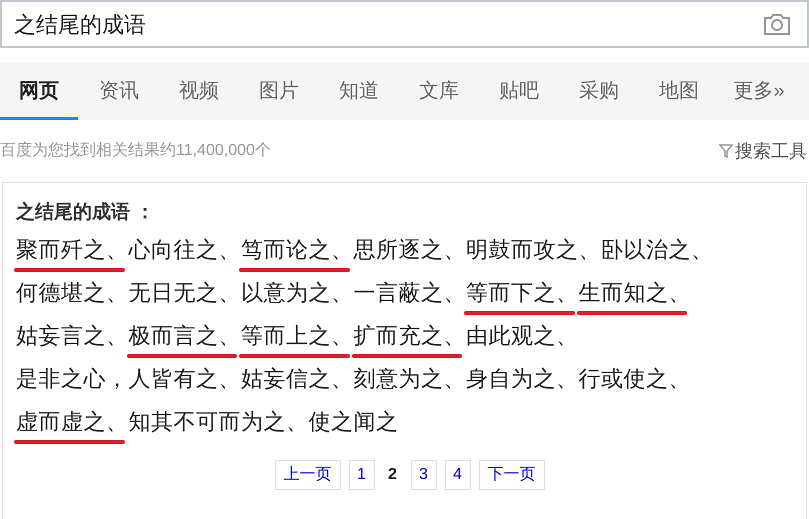 The height and width of the screenshot is (519, 809). What do you see at coordinates (72, 292) in the screenshot?
I see `idiom-text: 何德堪之、` at bounding box center [72, 292].